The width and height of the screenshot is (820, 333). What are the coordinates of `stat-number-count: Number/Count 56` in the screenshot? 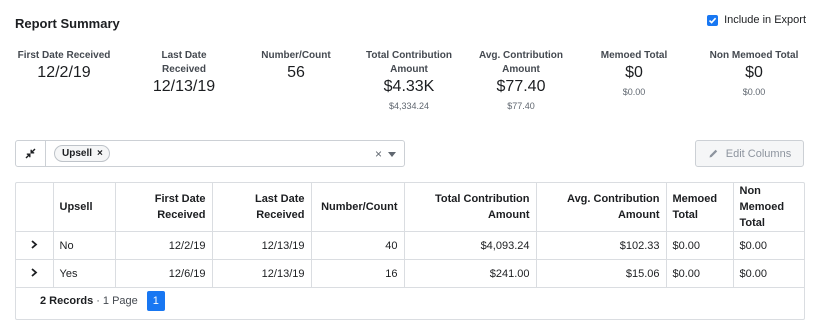 It's located at (295, 65).